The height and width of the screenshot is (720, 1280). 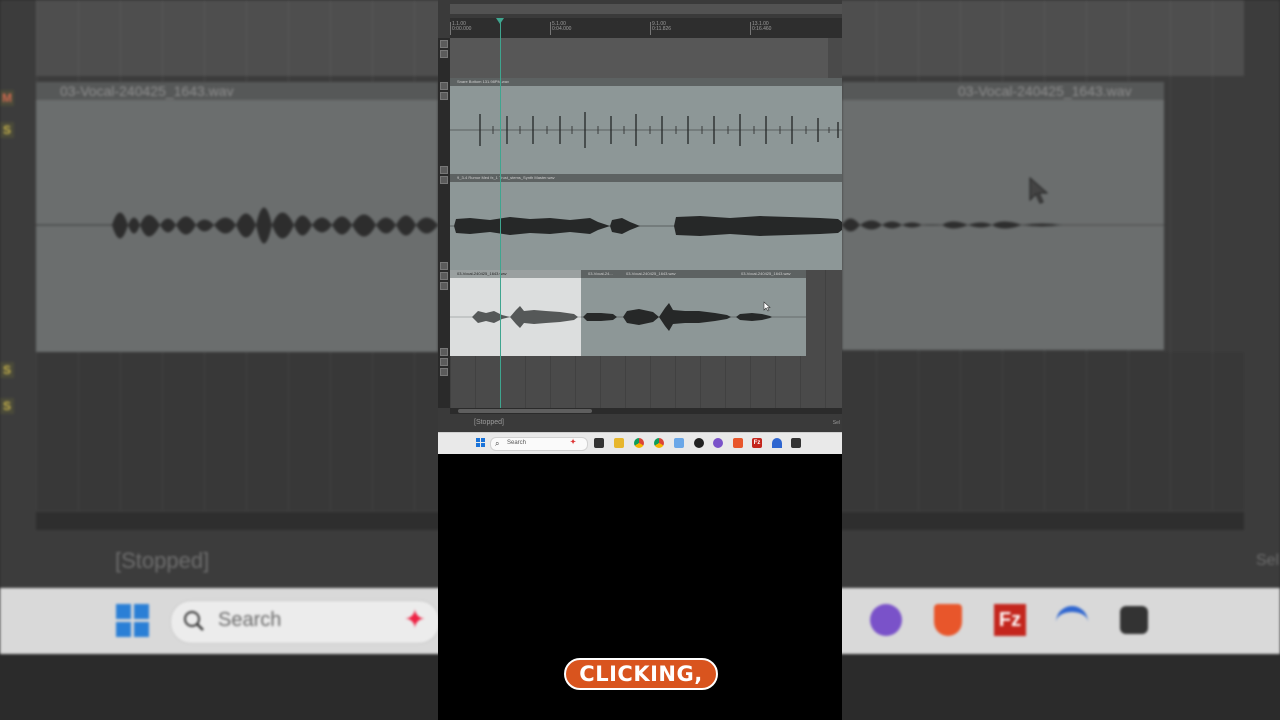 What do you see at coordinates (7, 130) in the screenshot?
I see `bg-solo-button-1: S` at bounding box center [7, 130].